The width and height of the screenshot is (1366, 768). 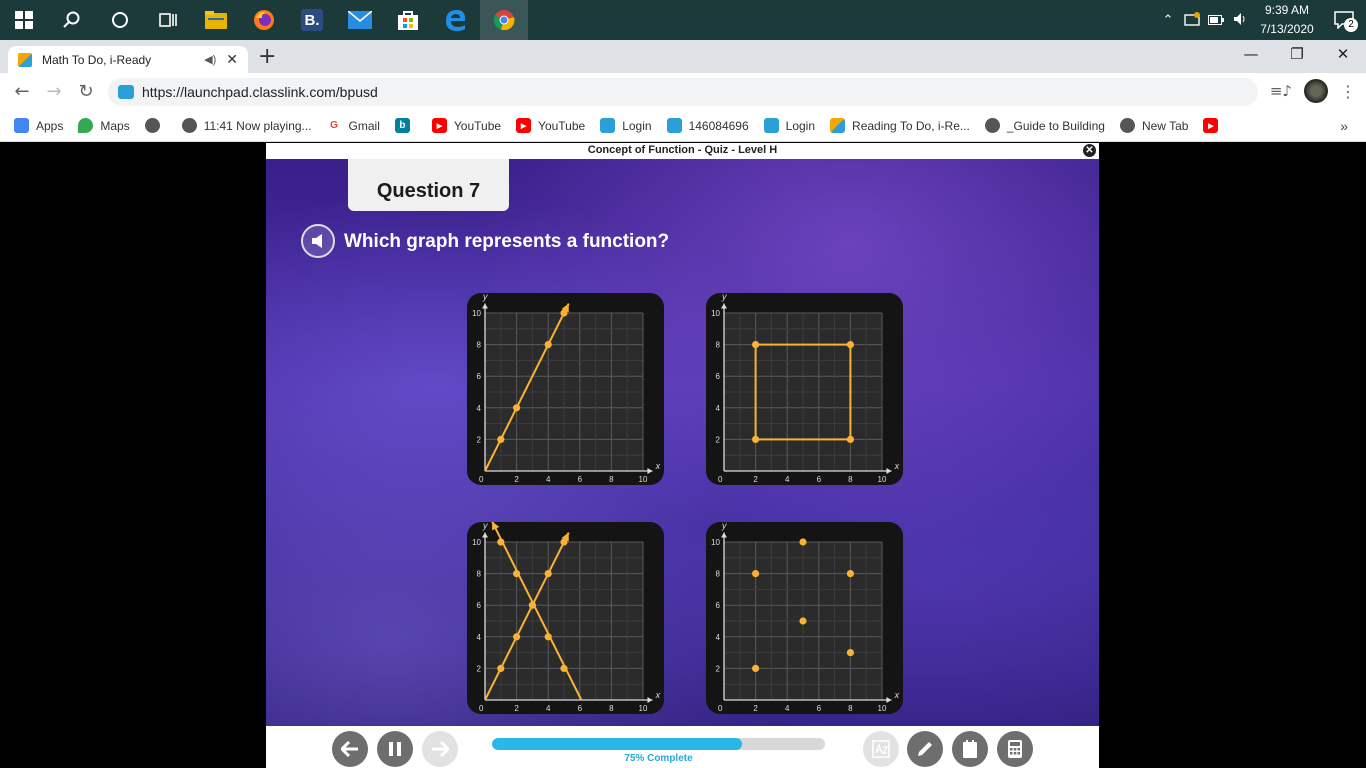 What do you see at coordinates (350, 749) in the screenshot?
I see `back-button` at bounding box center [350, 749].